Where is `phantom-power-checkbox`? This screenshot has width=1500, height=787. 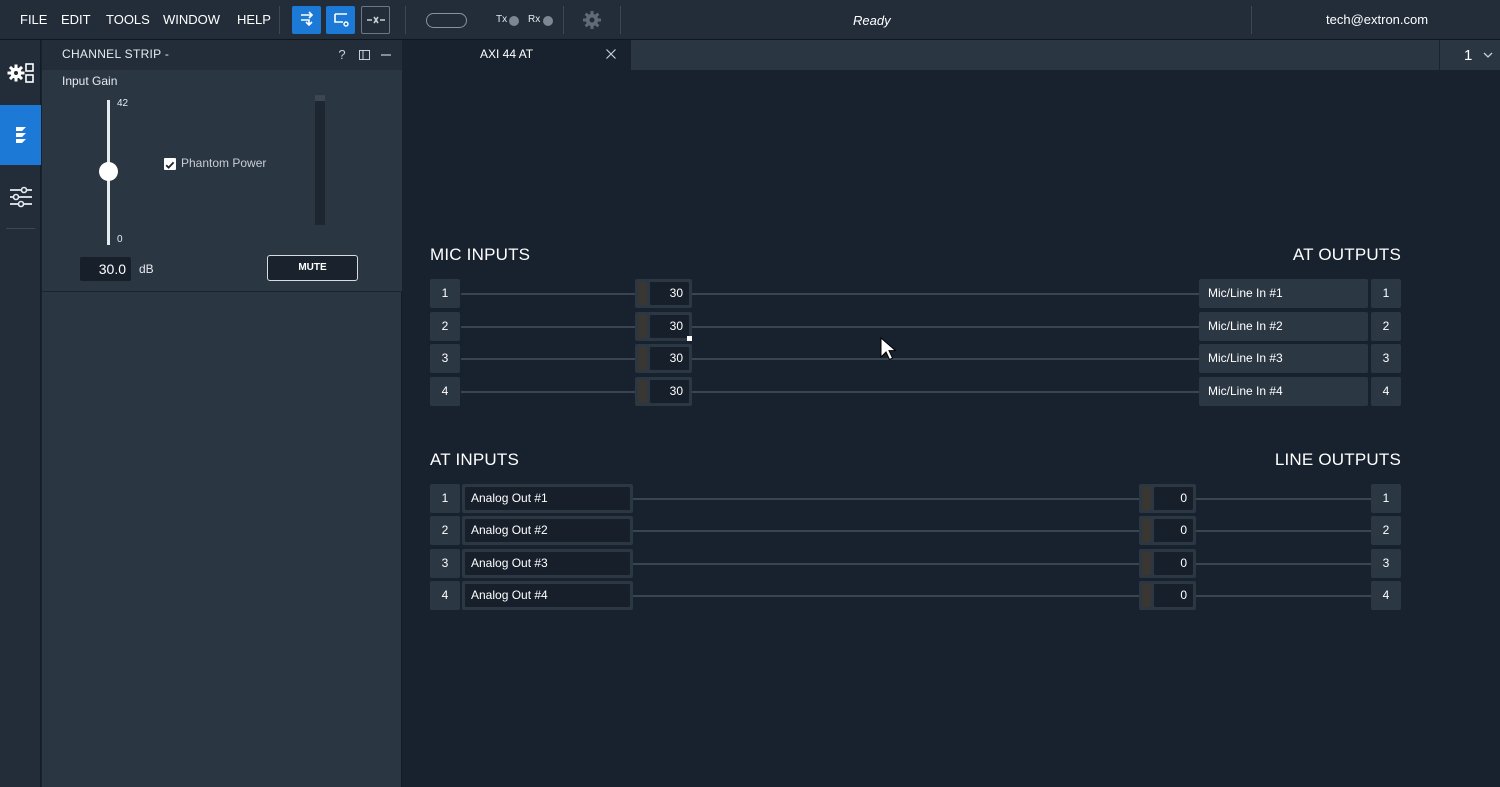
phantom-power-checkbox is located at coordinates (170, 164).